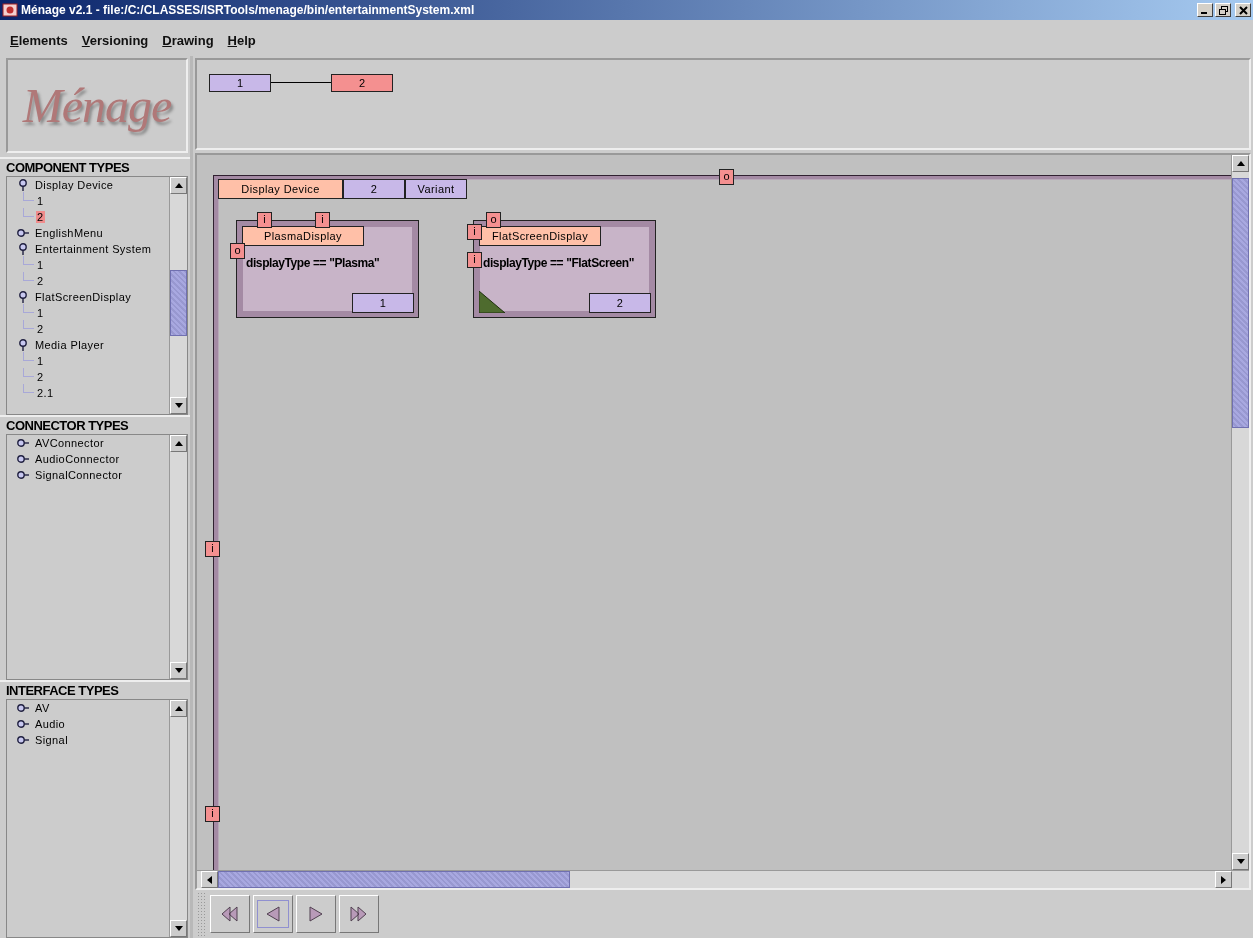 Image resolution: width=1253 pixels, height=938 pixels. What do you see at coordinates (540, 236) in the screenshot?
I see `component-name: FlatScreenDisplay` at bounding box center [540, 236].